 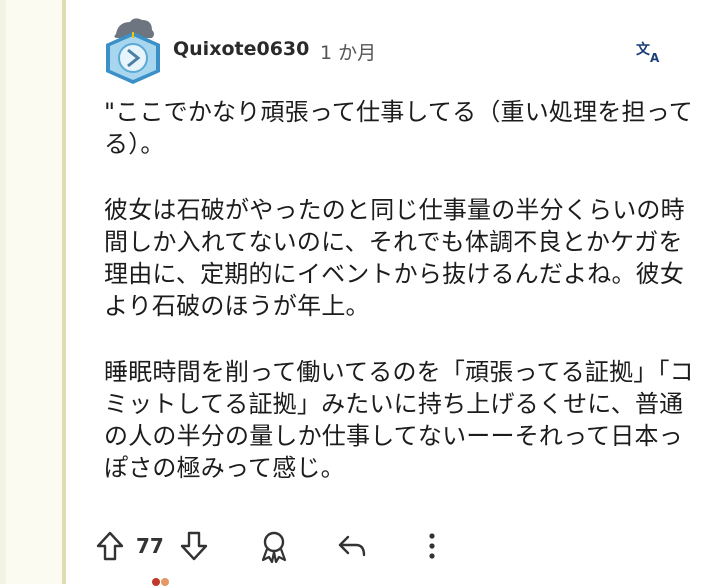 I want to click on upvote-button, so click(x=110, y=546).